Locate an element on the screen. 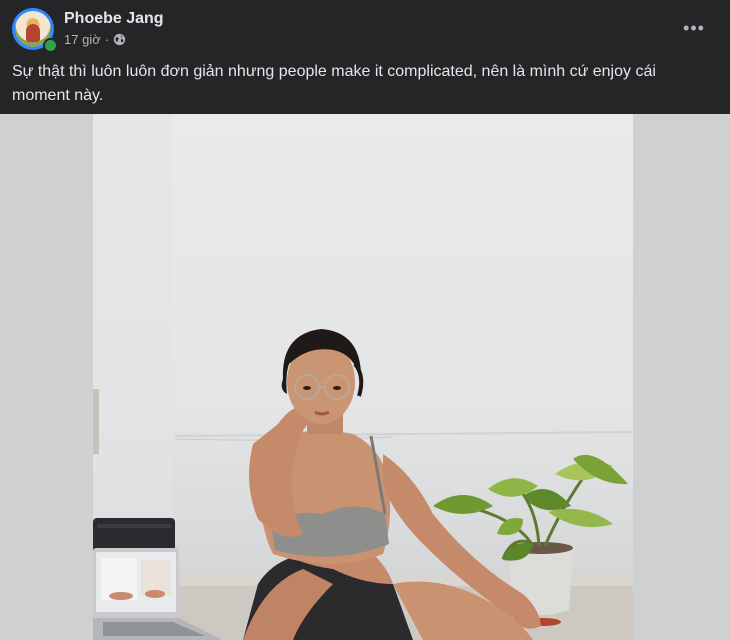  wall-fixture is located at coordinates (96, 421).